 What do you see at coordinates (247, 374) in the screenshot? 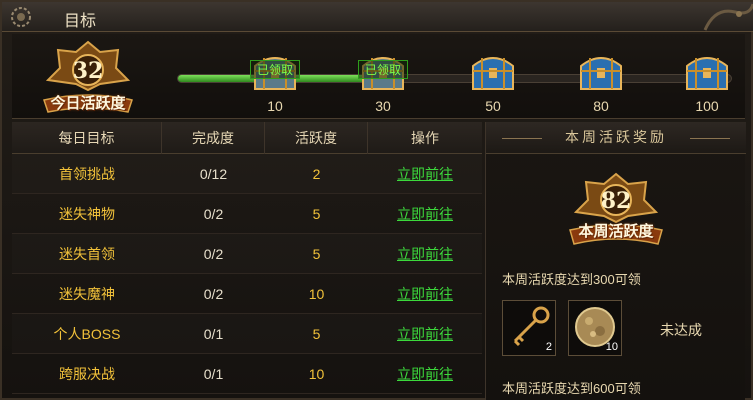
I see `table-row: 跨服决战 0/1 10 立即前往` at bounding box center [247, 374].